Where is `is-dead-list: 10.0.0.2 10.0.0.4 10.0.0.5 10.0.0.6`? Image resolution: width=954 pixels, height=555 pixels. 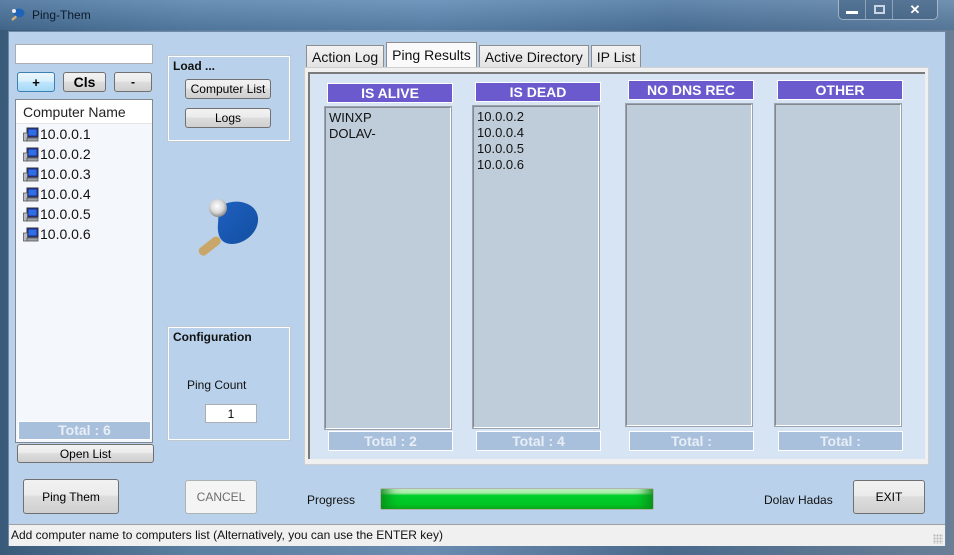
is-dead-list: 10.0.0.2 10.0.0.4 10.0.0.5 10.0.0.6 is located at coordinates (536, 267).